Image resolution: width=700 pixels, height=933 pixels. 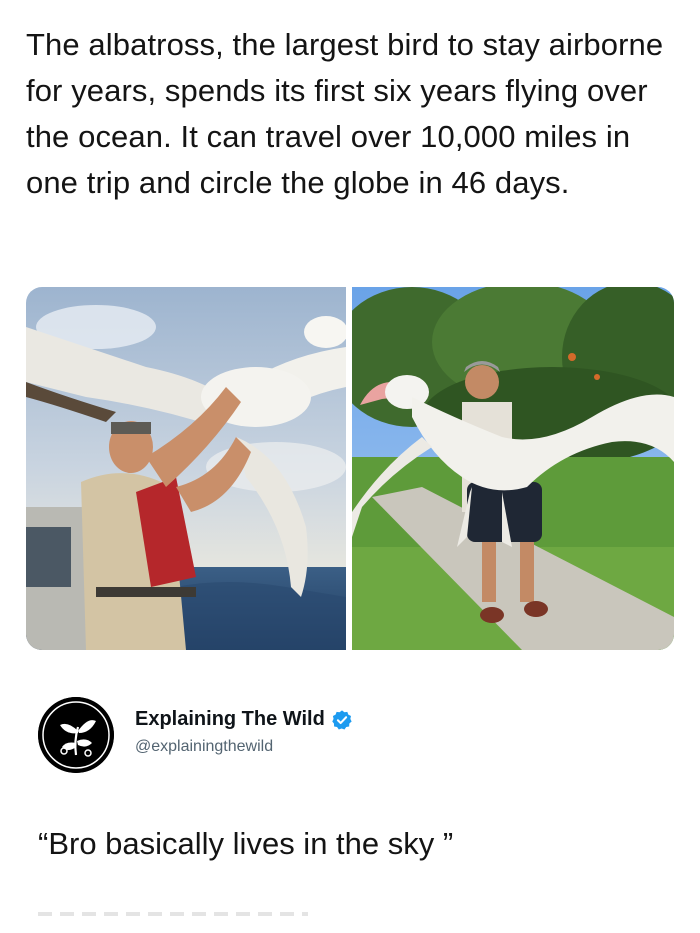 What do you see at coordinates (204, 747) in the screenshot?
I see `author-handle: @explainingthewild` at bounding box center [204, 747].